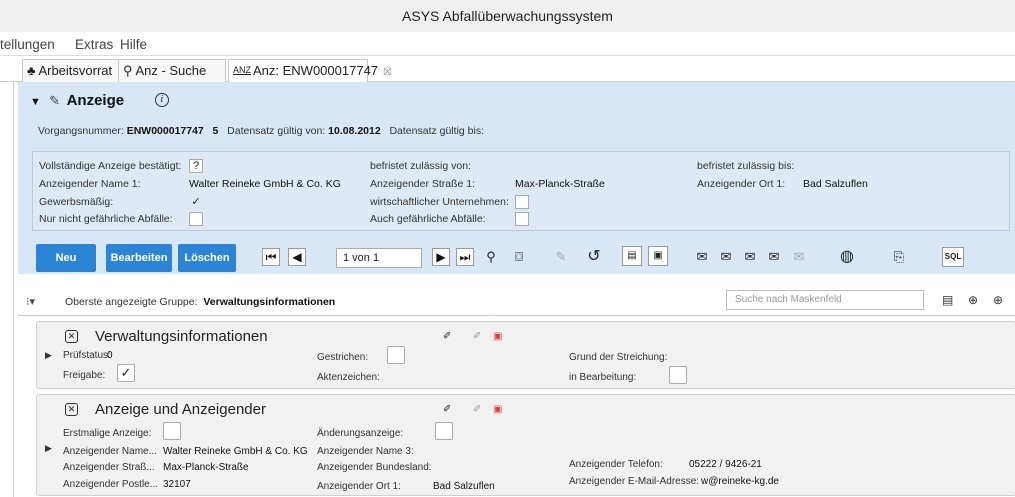 The height and width of the screenshot is (497, 1015). What do you see at coordinates (899, 257) in the screenshot?
I see `document-icon: ⎘` at bounding box center [899, 257].